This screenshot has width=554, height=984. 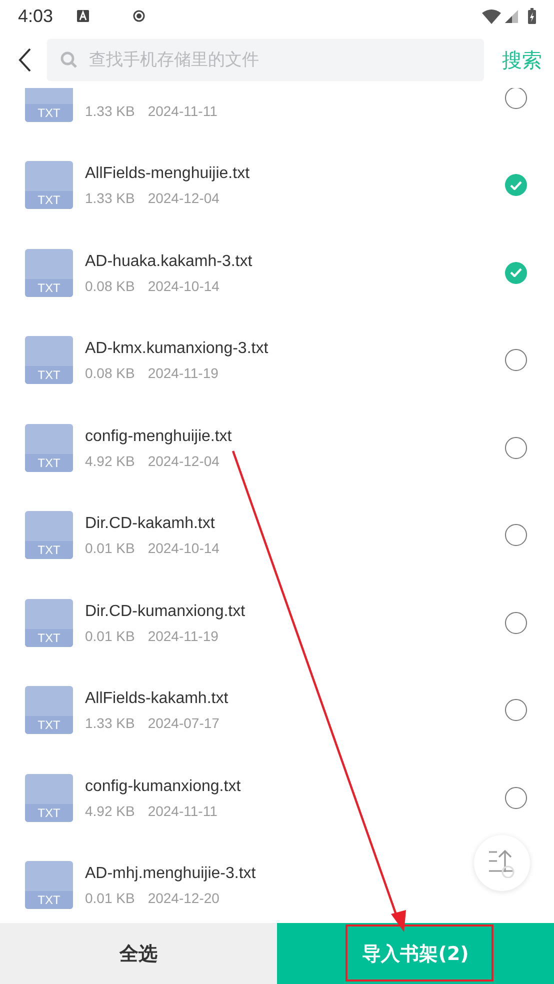 What do you see at coordinates (159, 436) in the screenshot?
I see `file-name: config-menghuijie.txt` at bounding box center [159, 436].